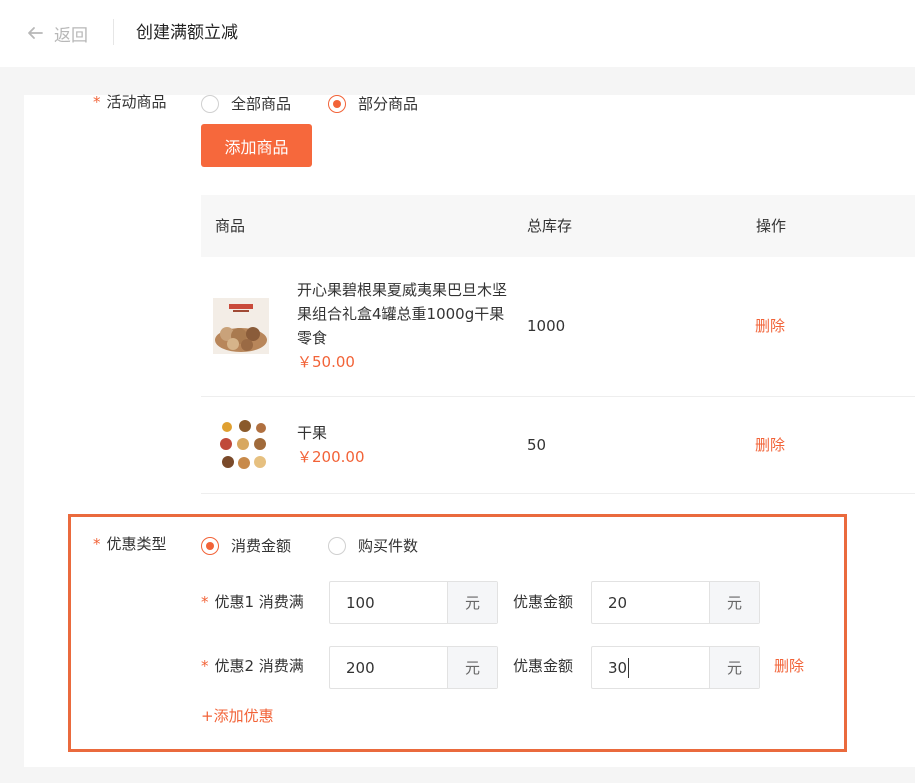  What do you see at coordinates (388, 104) in the screenshot?
I see `radio-label: 部分商品` at bounding box center [388, 104].